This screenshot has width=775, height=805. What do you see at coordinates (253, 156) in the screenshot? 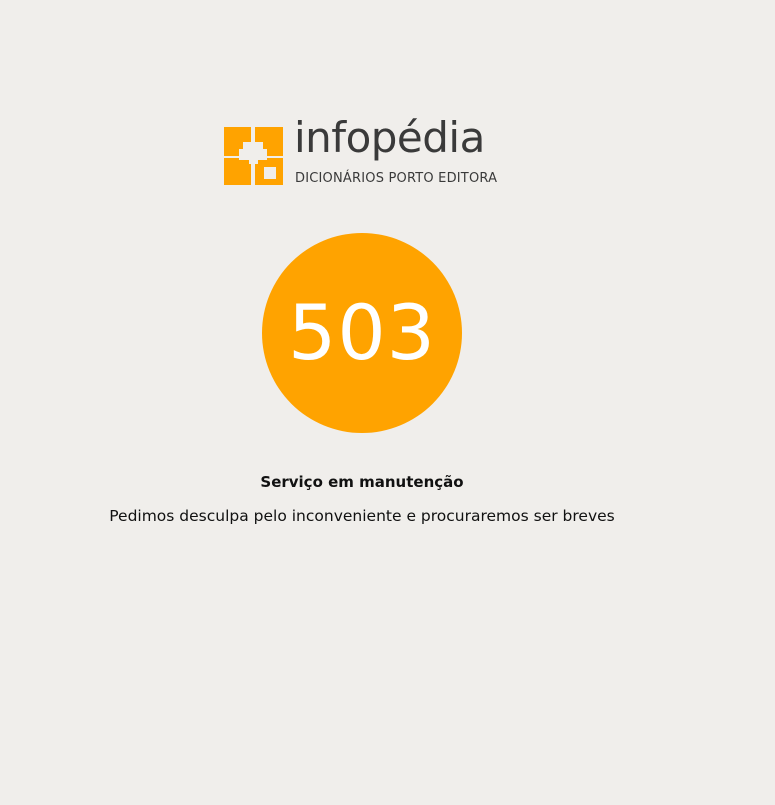
I see `infopedia-logo-icon` at bounding box center [253, 156].